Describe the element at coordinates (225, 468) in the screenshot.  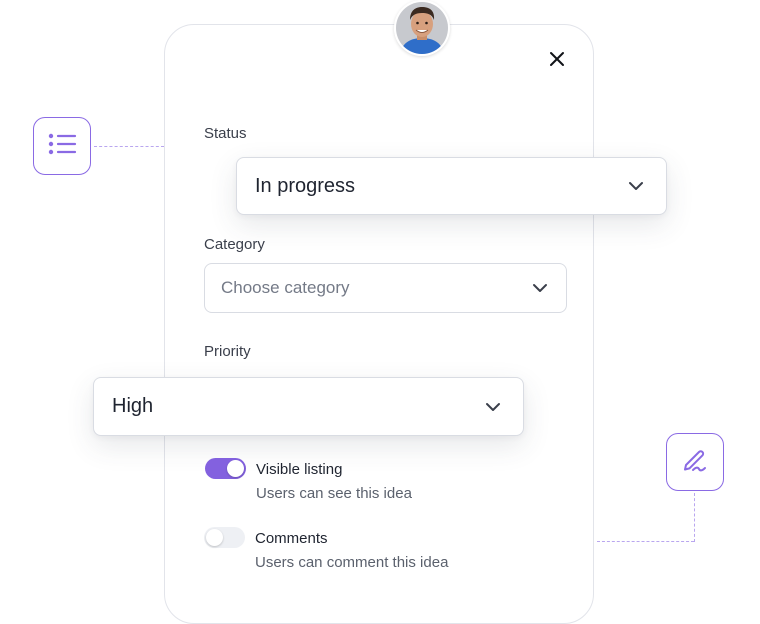
I see `visible-listing-toggle` at that location.